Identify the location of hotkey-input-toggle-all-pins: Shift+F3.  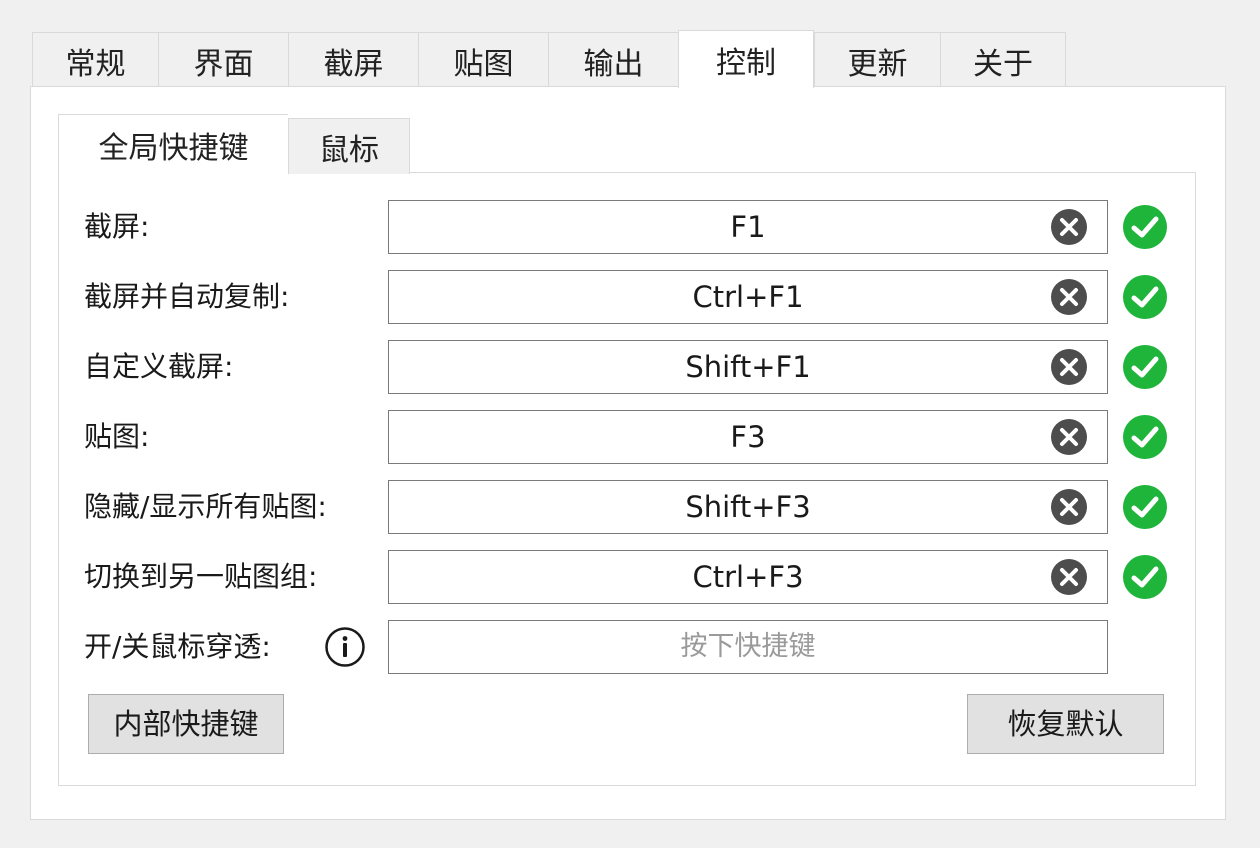
(748, 507).